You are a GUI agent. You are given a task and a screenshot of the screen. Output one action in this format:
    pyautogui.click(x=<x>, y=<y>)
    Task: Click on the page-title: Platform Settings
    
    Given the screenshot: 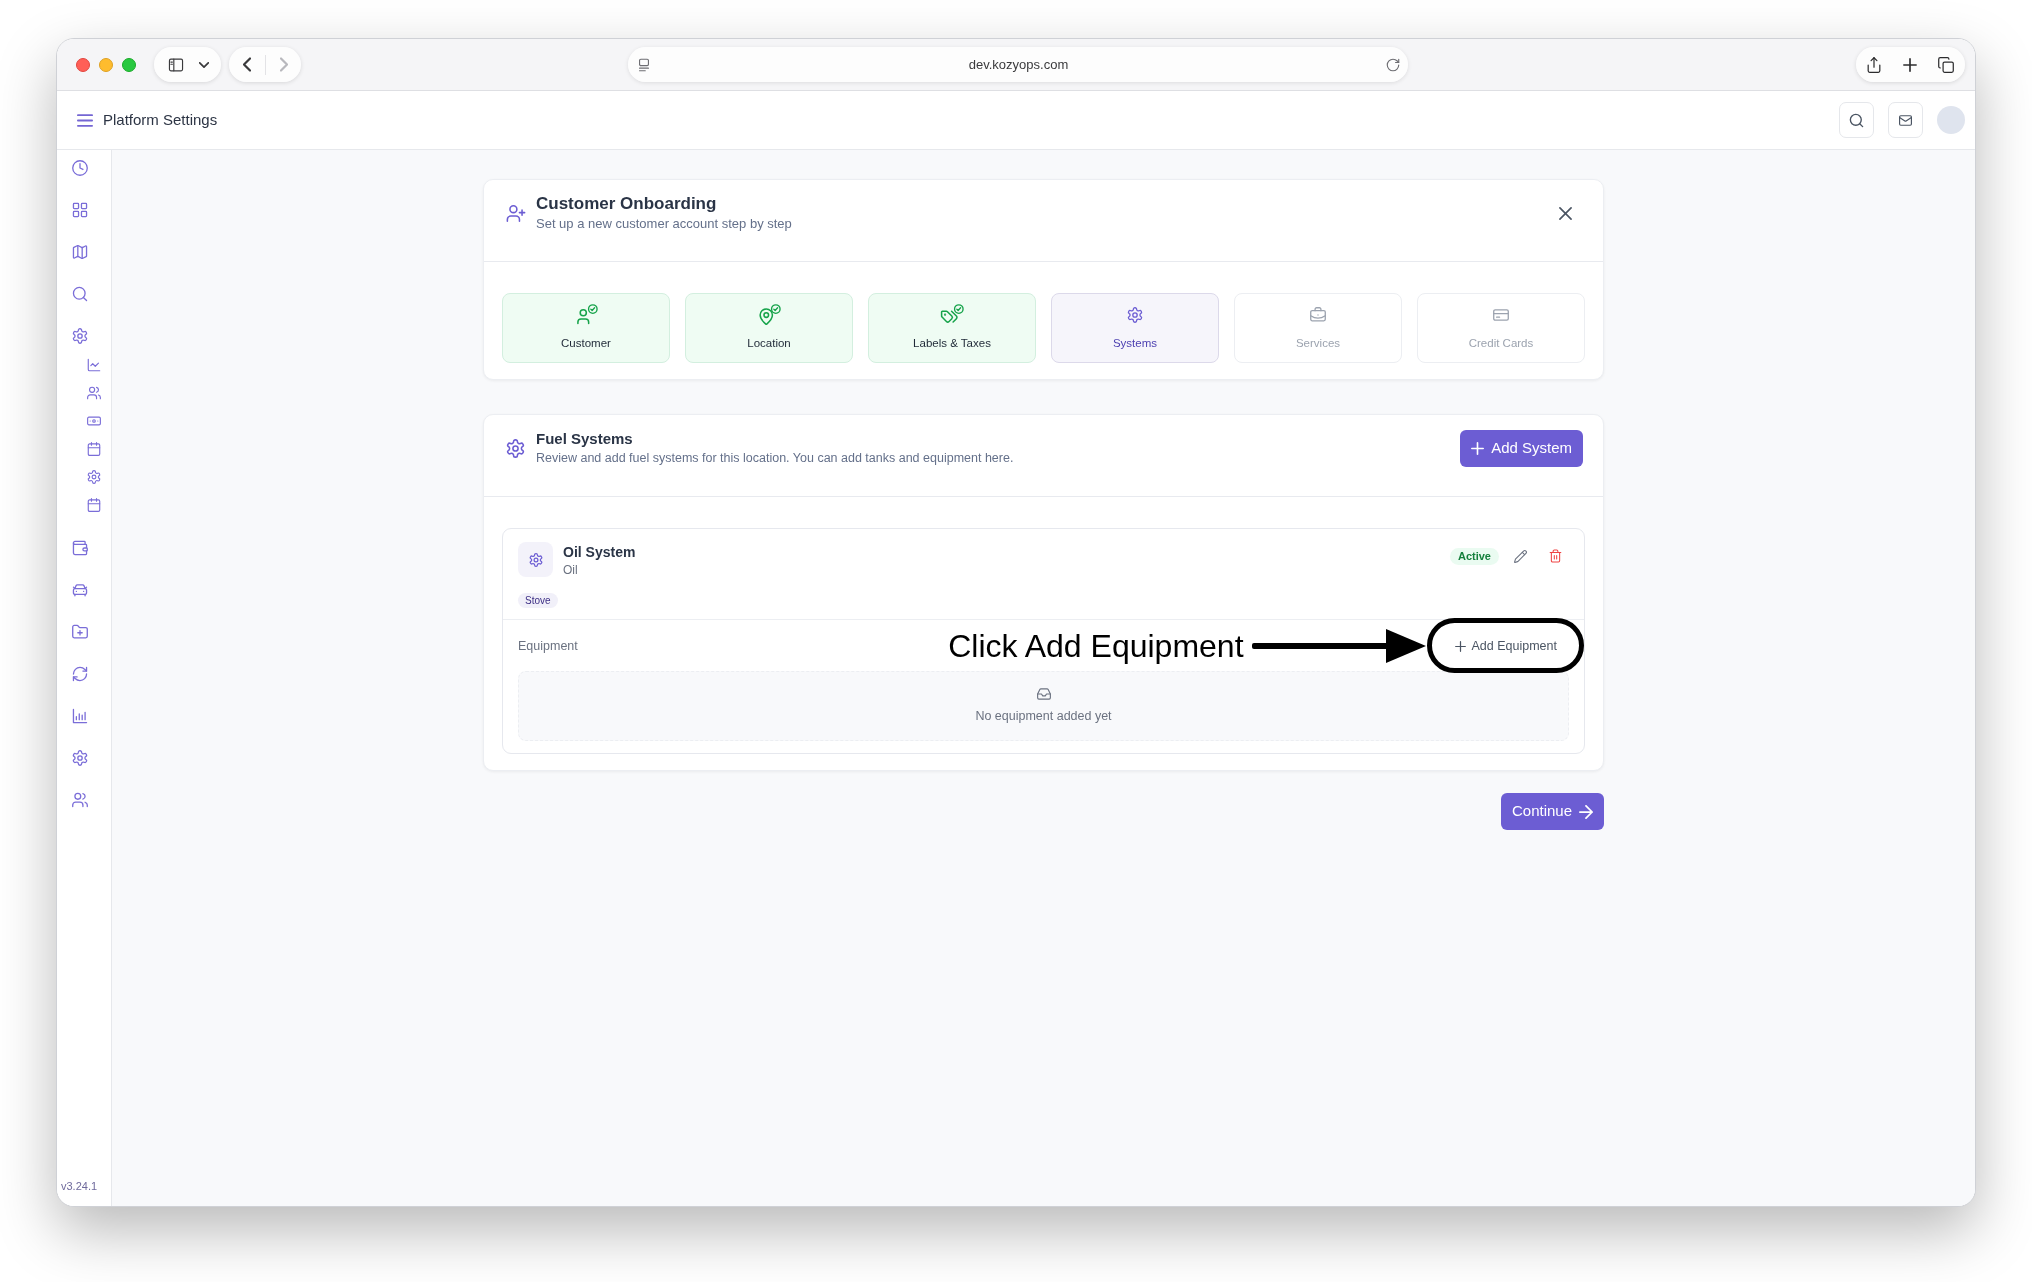 What is the action you would take?
    pyautogui.click(x=160, y=119)
    